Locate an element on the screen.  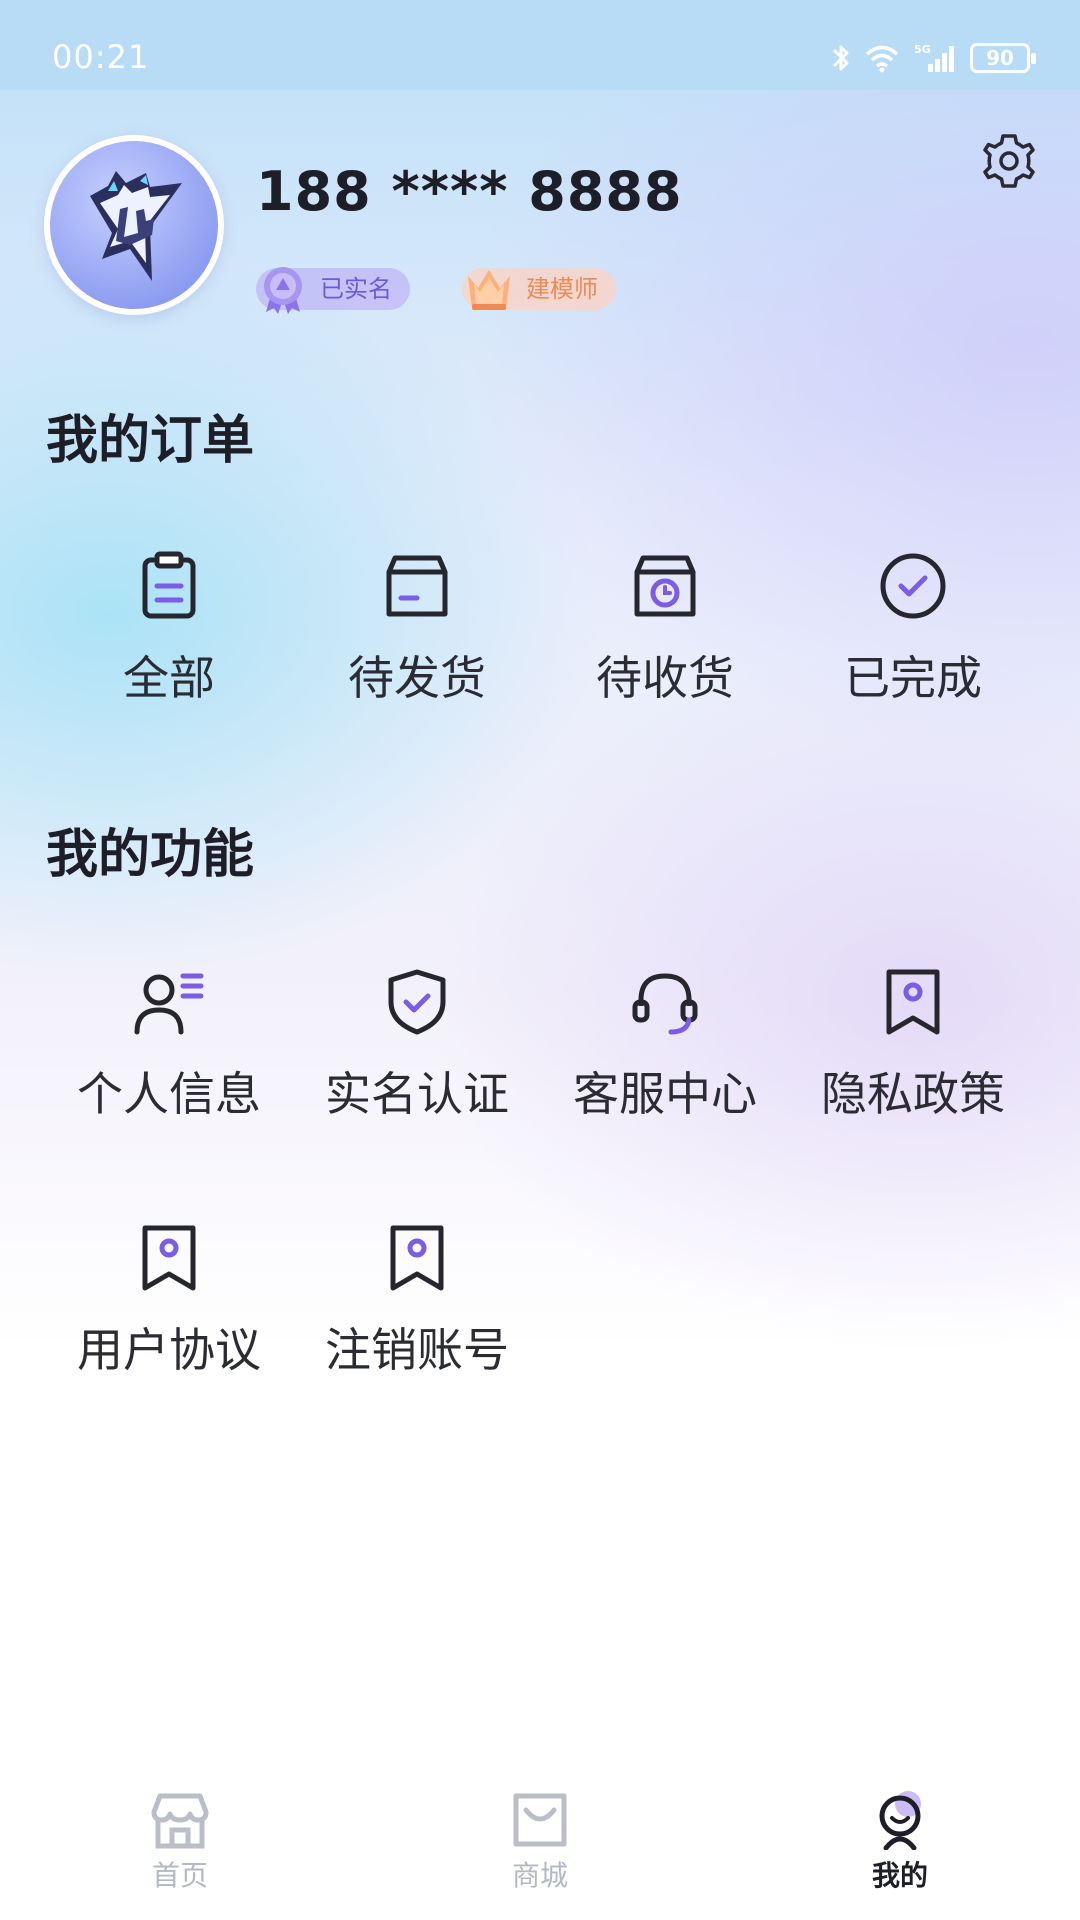
order-all-label: 全部 is located at coordinates (169, 678).